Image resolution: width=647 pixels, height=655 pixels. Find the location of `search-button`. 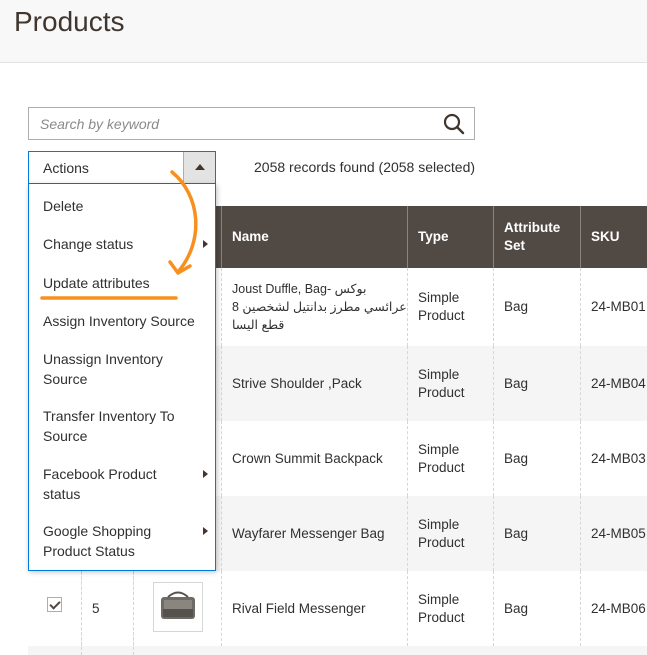

search-button is located at coordinates (454, 124).